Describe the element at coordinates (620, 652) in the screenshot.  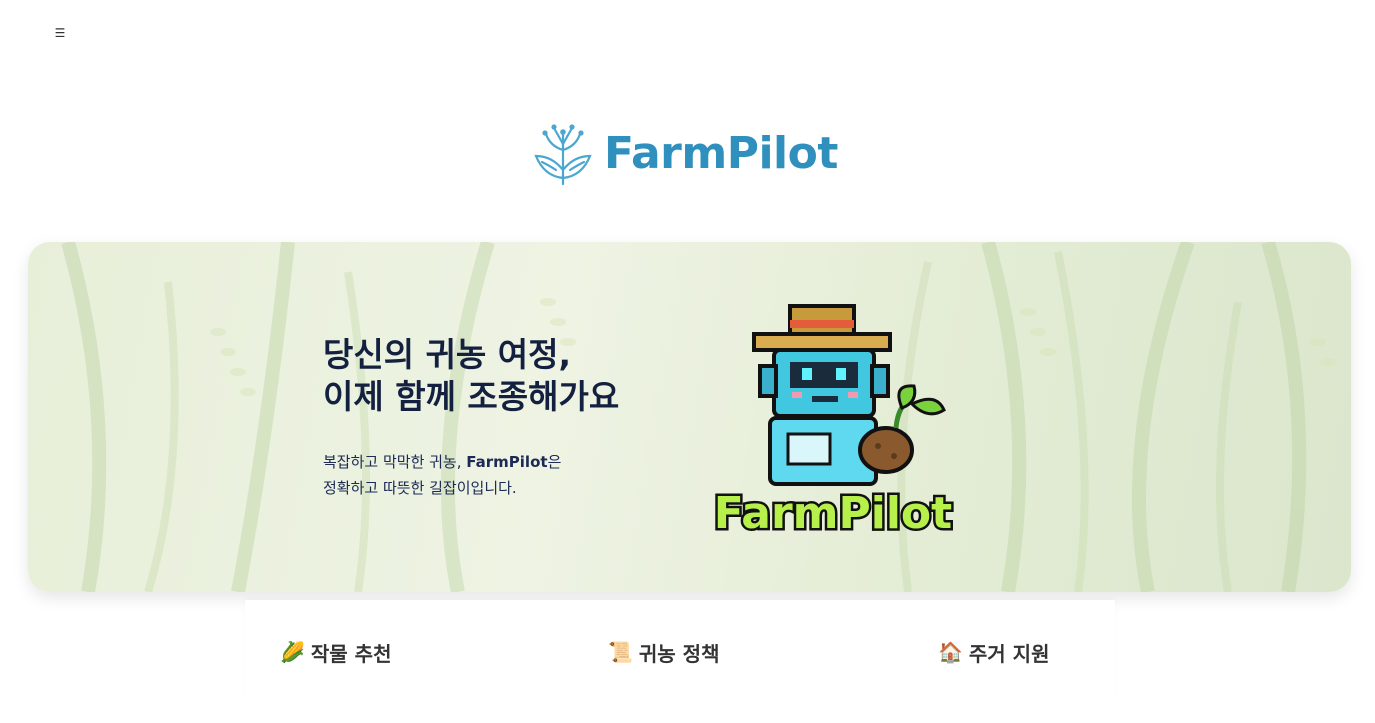
I see `scroll-icon: 📜` at that location.